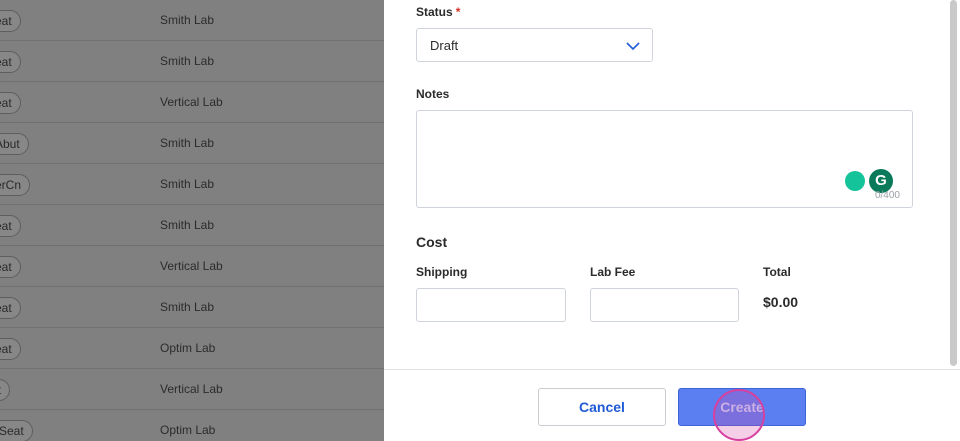  I want to click on table-row: eat Optim Lab, so click(192, 348).